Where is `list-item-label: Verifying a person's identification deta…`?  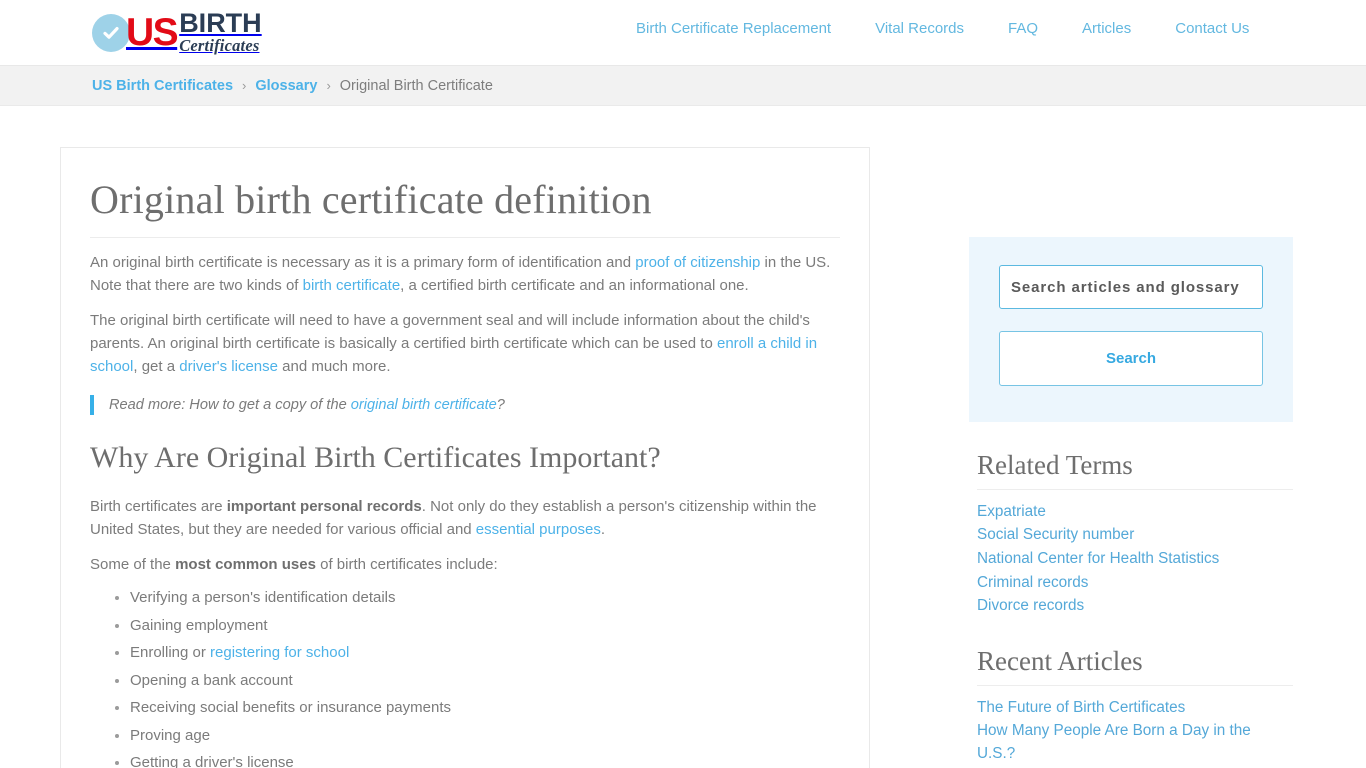 list-item-label: Verifying a person's identification deta… is located at coordinates (263, 598).